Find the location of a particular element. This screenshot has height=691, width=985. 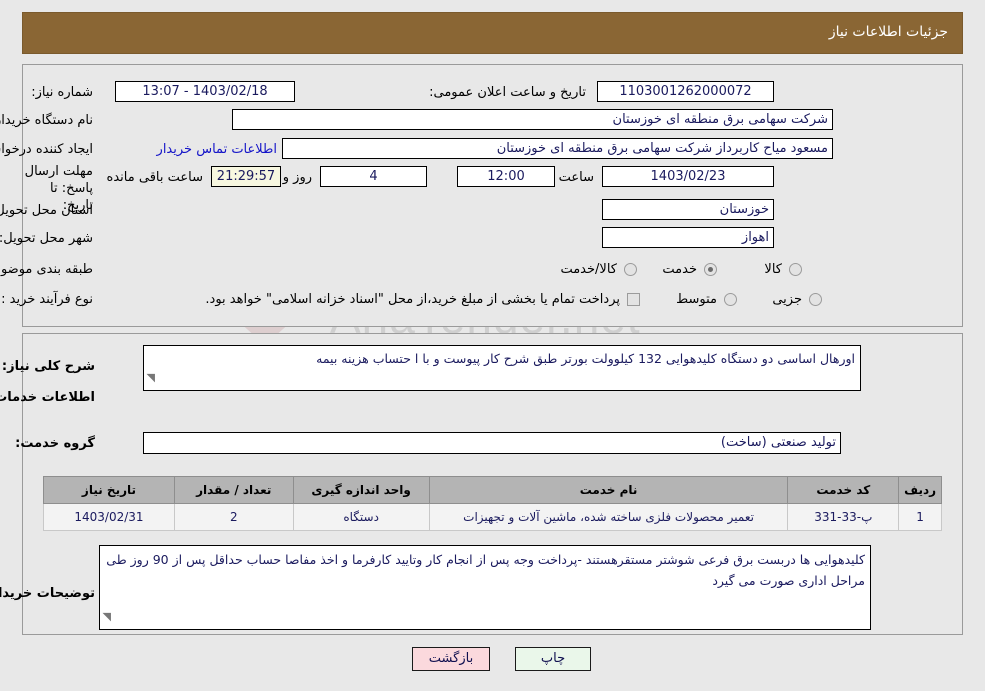

buyer-notes-label: توضیحات خریدار: is located at coordinates (47, 593).